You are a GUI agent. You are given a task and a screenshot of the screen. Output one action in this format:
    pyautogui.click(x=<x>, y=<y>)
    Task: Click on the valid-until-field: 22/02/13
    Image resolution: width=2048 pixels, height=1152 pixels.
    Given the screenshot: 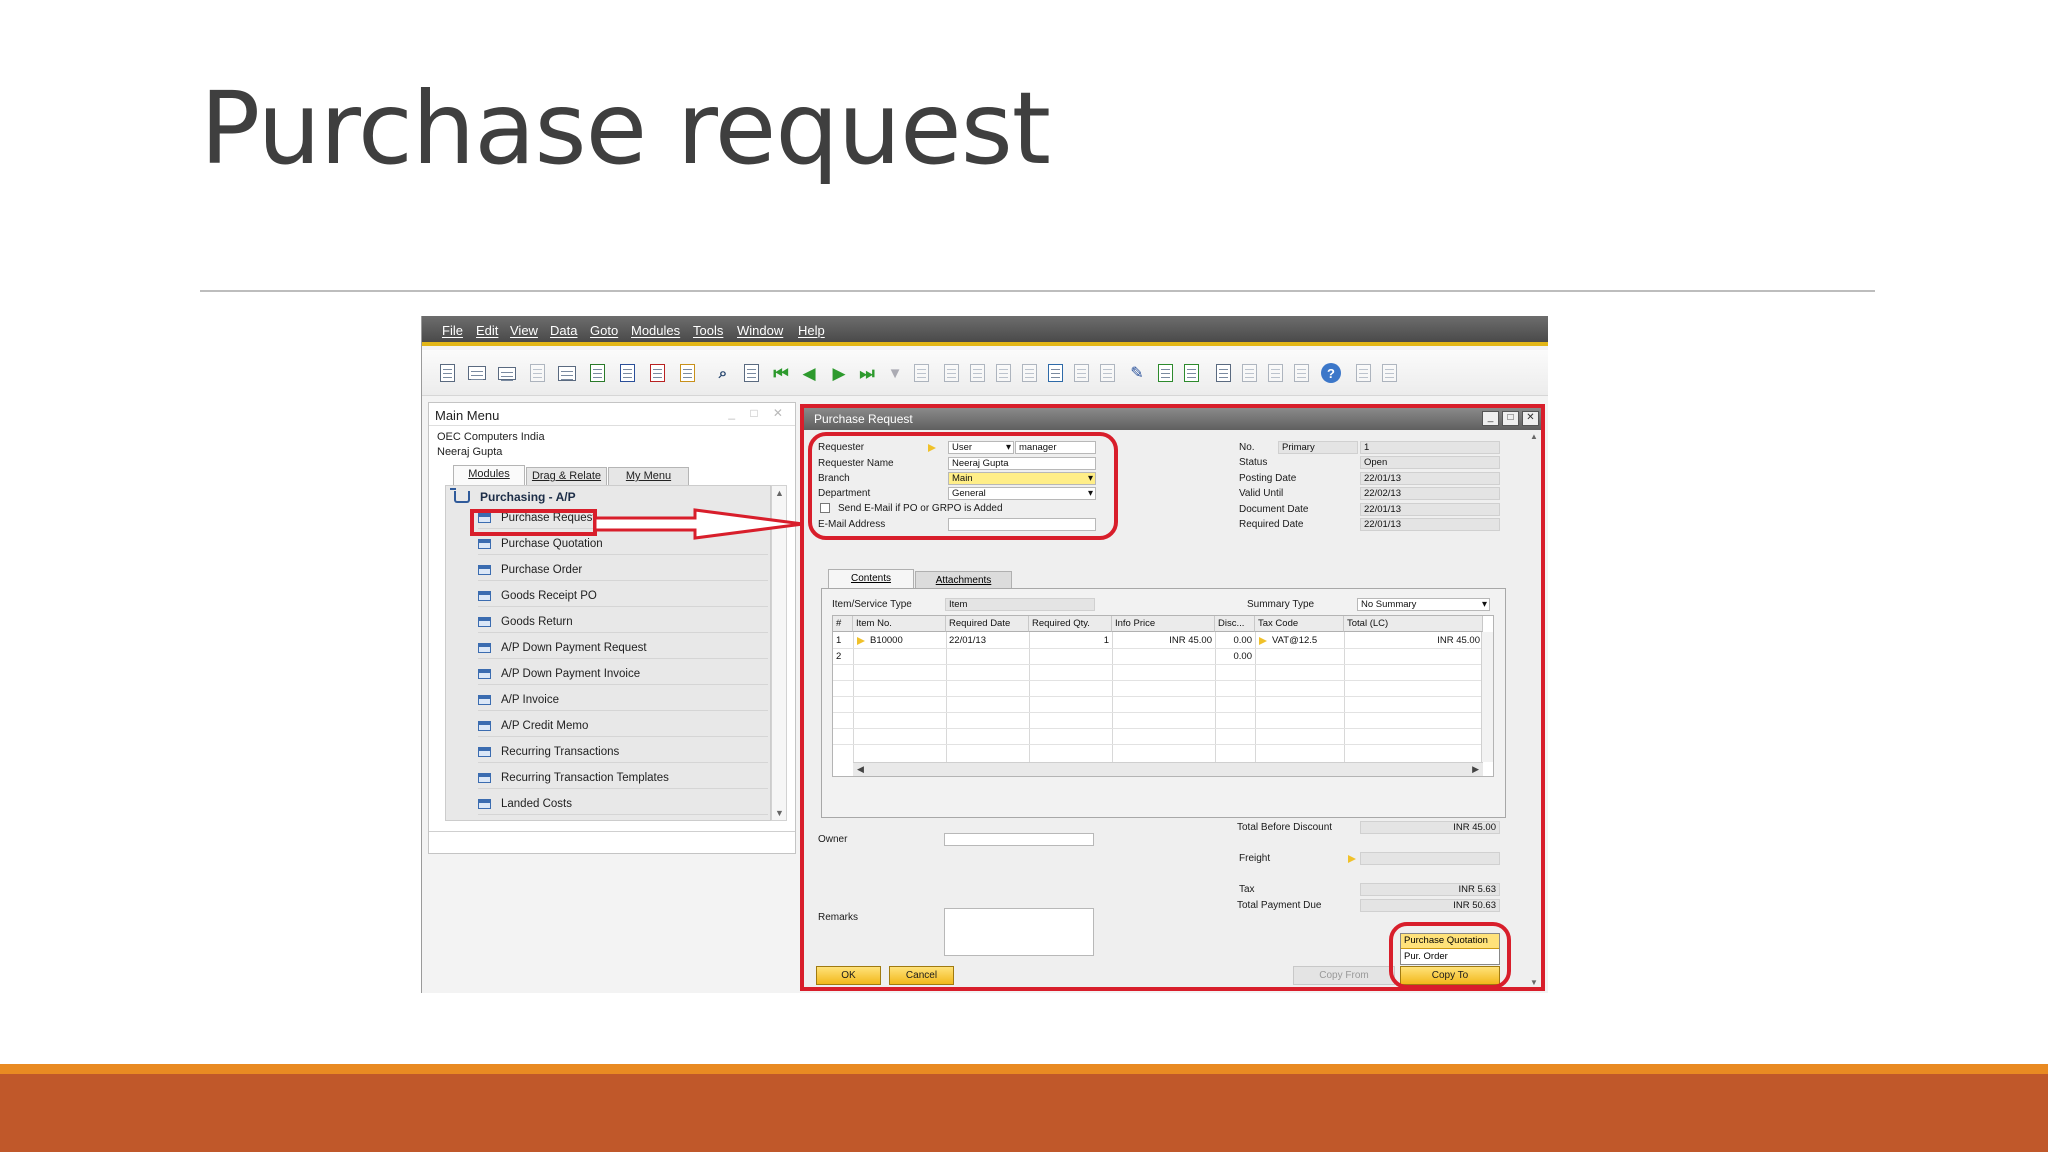 What is the action you would take?
    pyautogui.click(x=1430, y=493)
    